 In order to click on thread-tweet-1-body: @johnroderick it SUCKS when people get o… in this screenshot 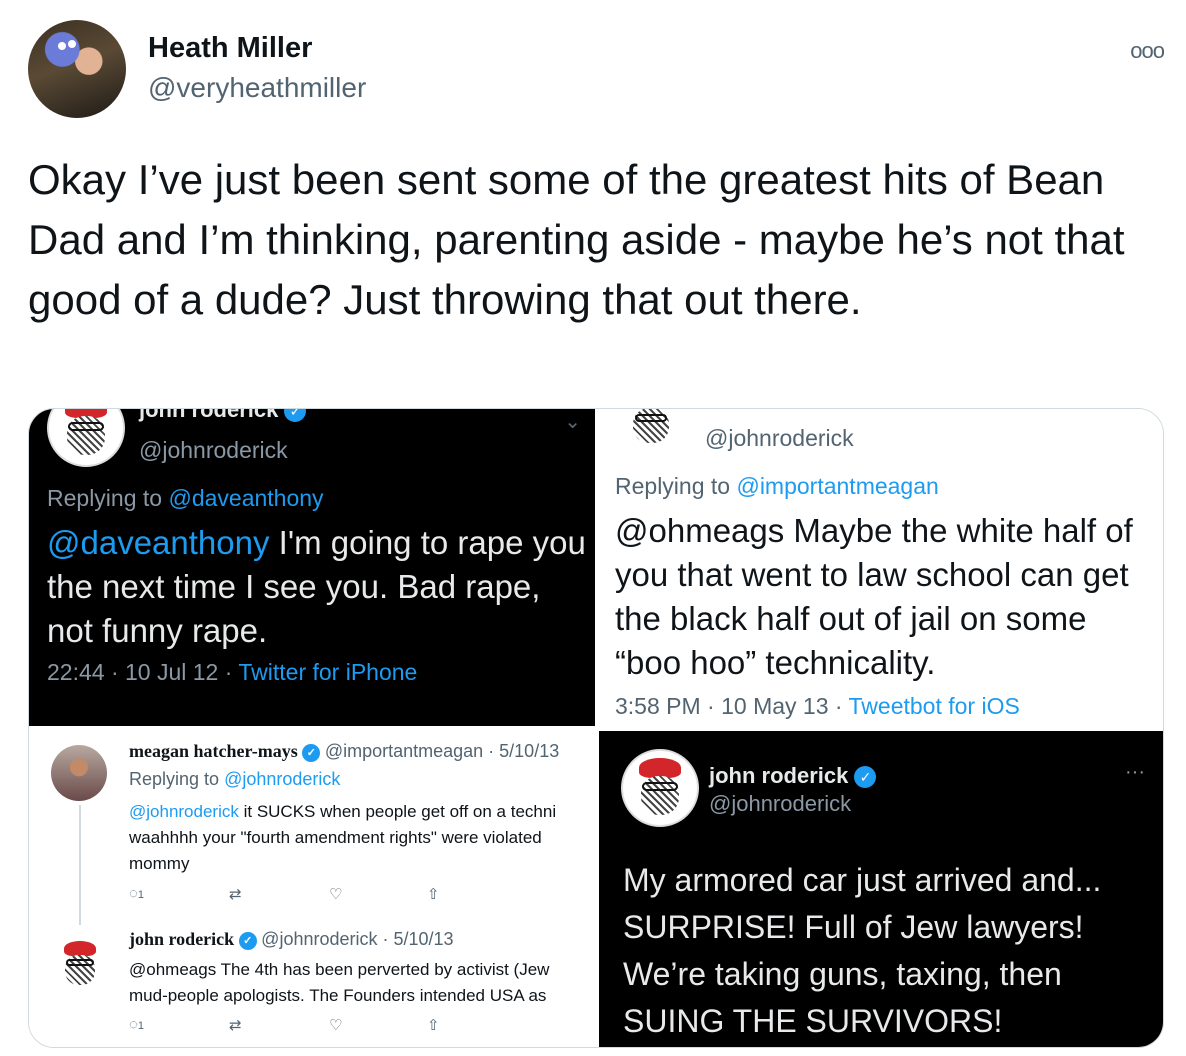, I will do `click(343, 837)`.